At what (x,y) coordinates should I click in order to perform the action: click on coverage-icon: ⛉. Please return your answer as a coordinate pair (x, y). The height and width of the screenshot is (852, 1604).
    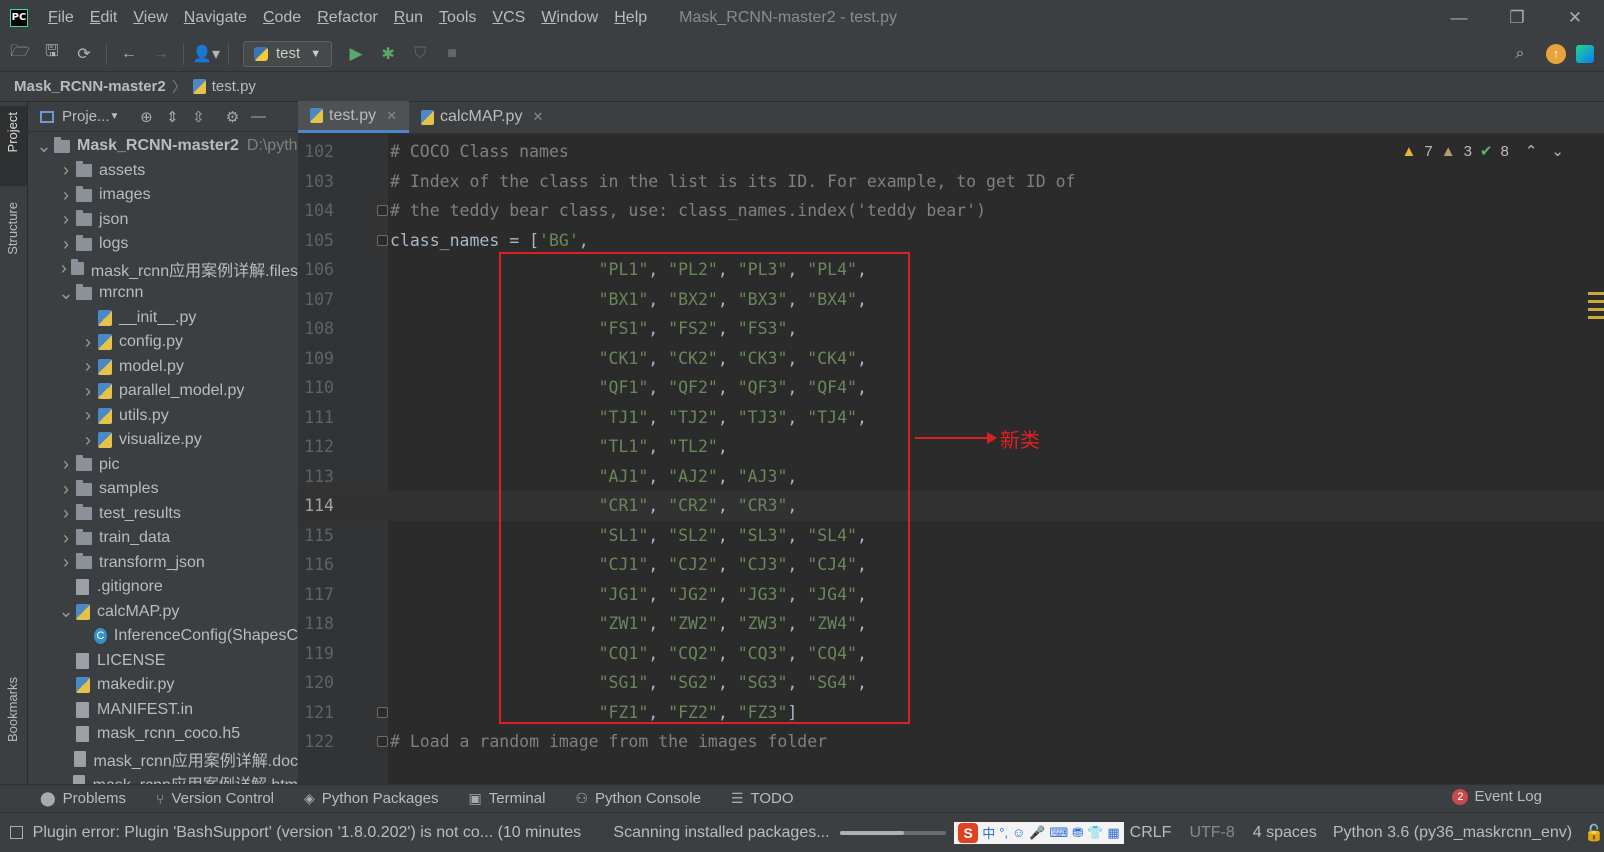
    Looking at the image, I should click on (420, 54).